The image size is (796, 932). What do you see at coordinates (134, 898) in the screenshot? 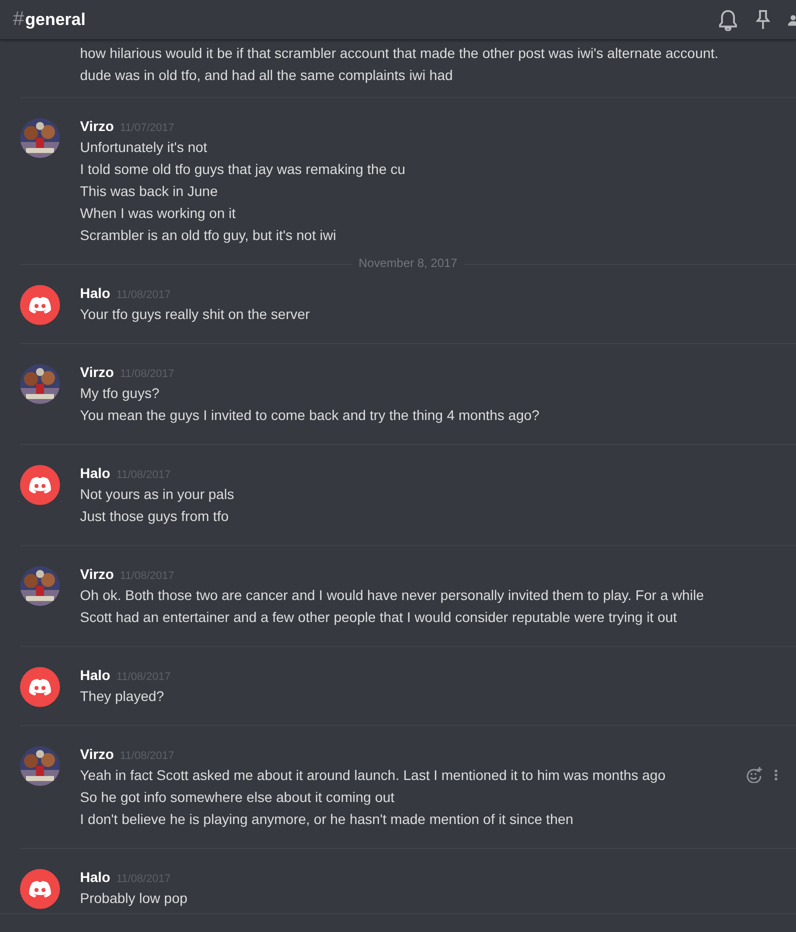
I see `message-text: Probably low pop` at bounding box center [134, 898].